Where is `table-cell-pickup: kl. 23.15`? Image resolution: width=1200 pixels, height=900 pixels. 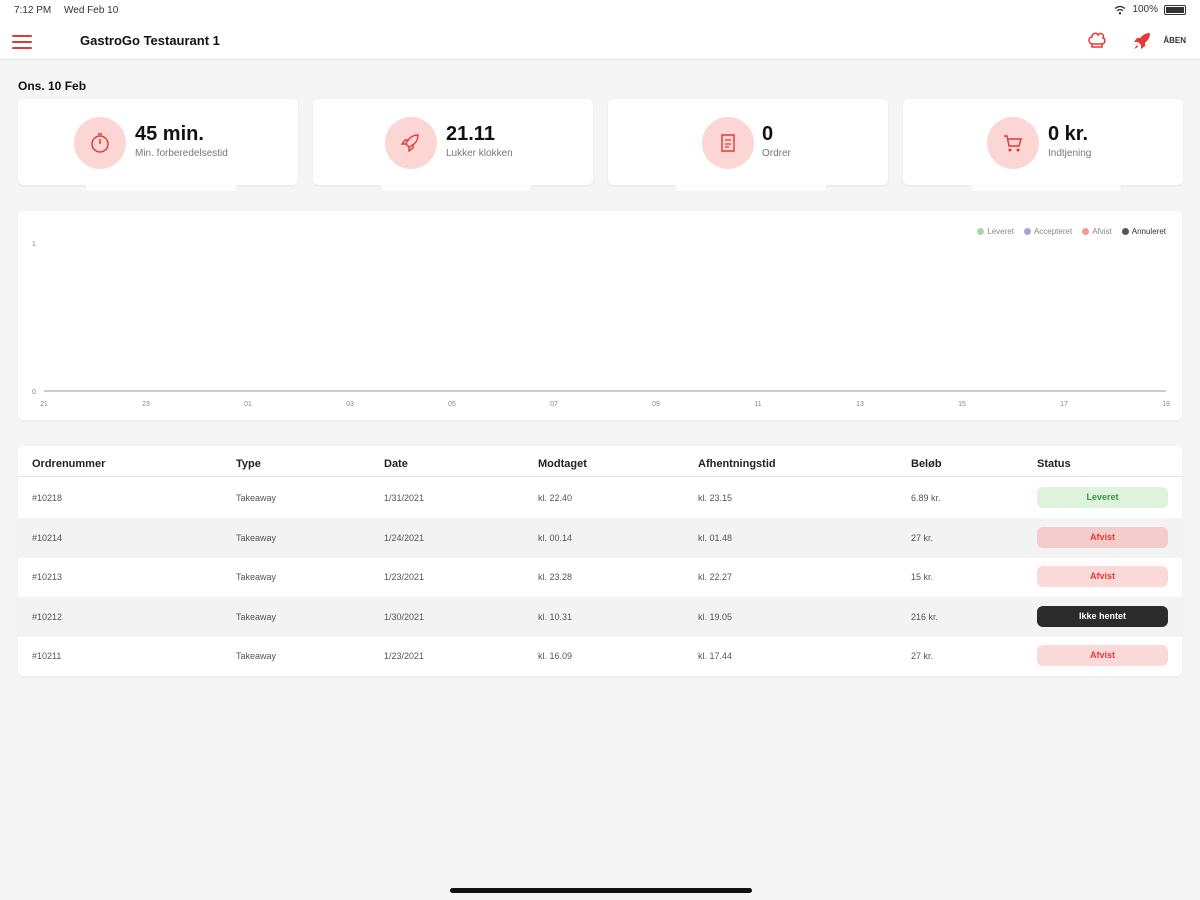 table-cell-pickup: kl. 23.15 is located at coordinates (715, 498).